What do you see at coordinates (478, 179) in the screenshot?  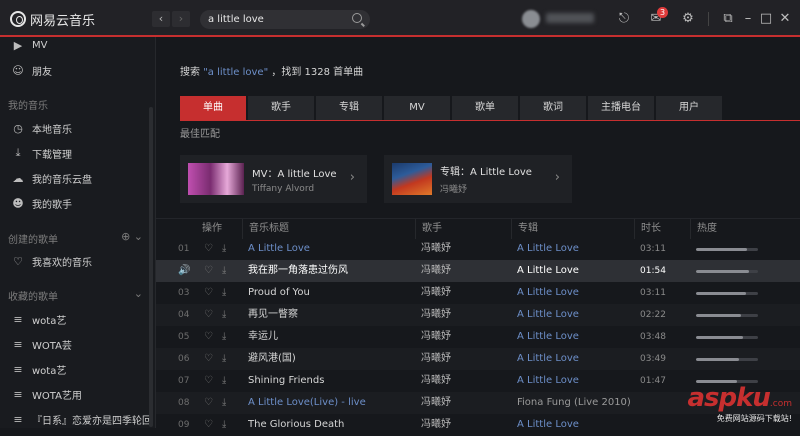 I see `best-match-album-card: 专辑：A Little Love 冯曦妤 ›` at bounding box center [478, 179].